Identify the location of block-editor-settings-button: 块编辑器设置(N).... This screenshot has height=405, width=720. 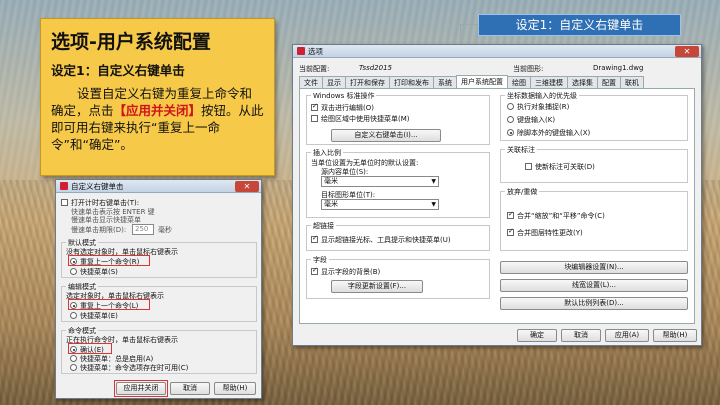
(594, 267).